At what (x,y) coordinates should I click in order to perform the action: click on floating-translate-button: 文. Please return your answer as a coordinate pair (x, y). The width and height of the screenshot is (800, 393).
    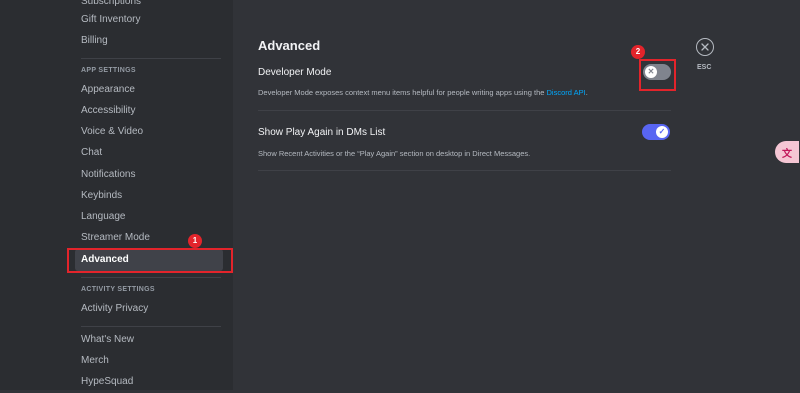
    Looking at the image, I should click on (787, 152).